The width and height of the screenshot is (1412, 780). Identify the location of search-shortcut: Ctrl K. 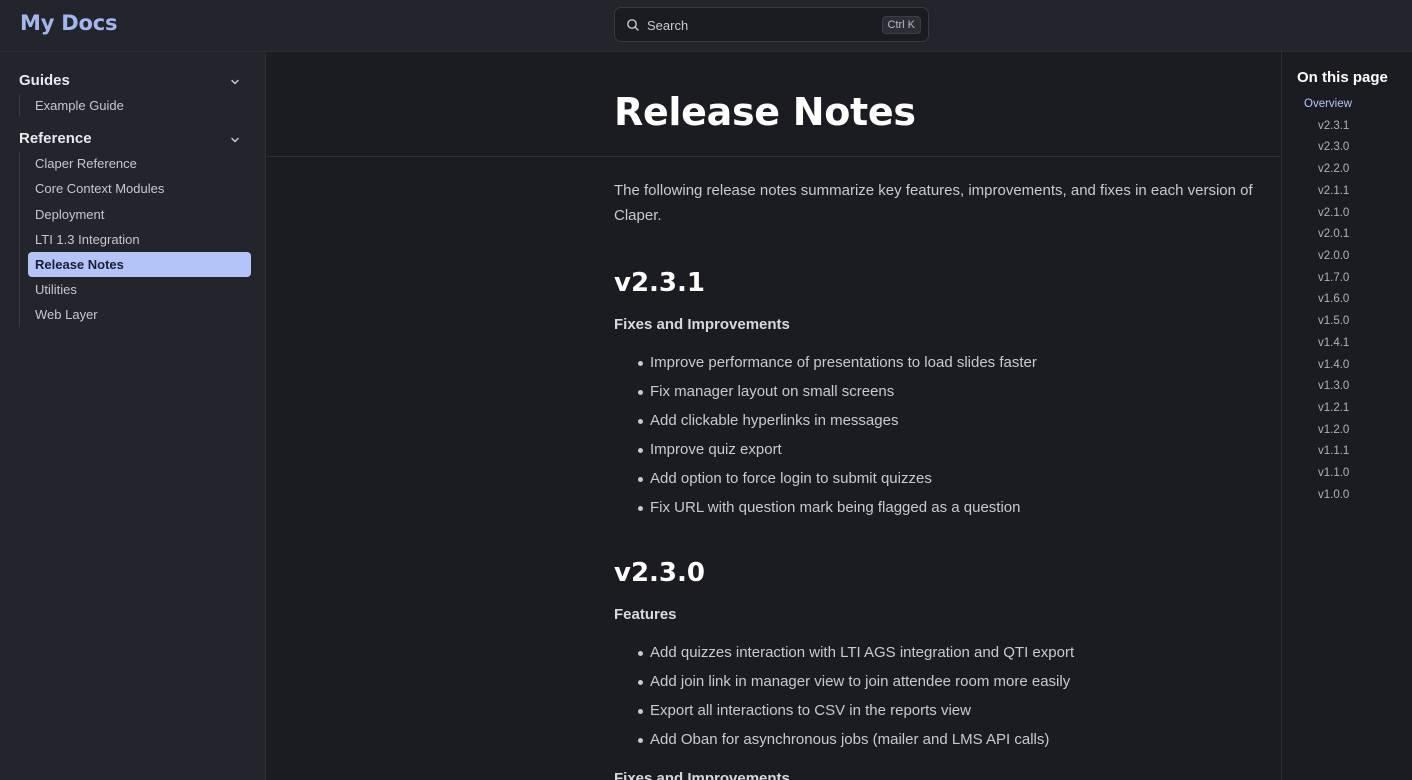
(901, 25).